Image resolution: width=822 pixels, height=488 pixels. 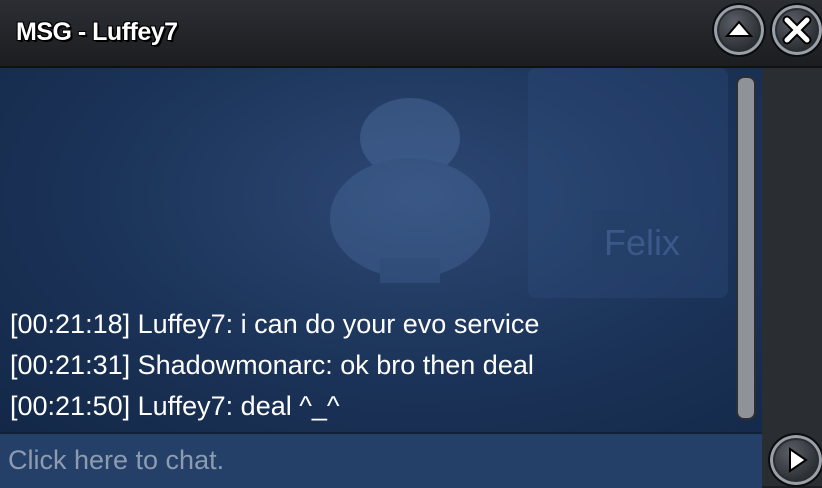 I want to click on scrollbar-track, so click(x=792, y=250).